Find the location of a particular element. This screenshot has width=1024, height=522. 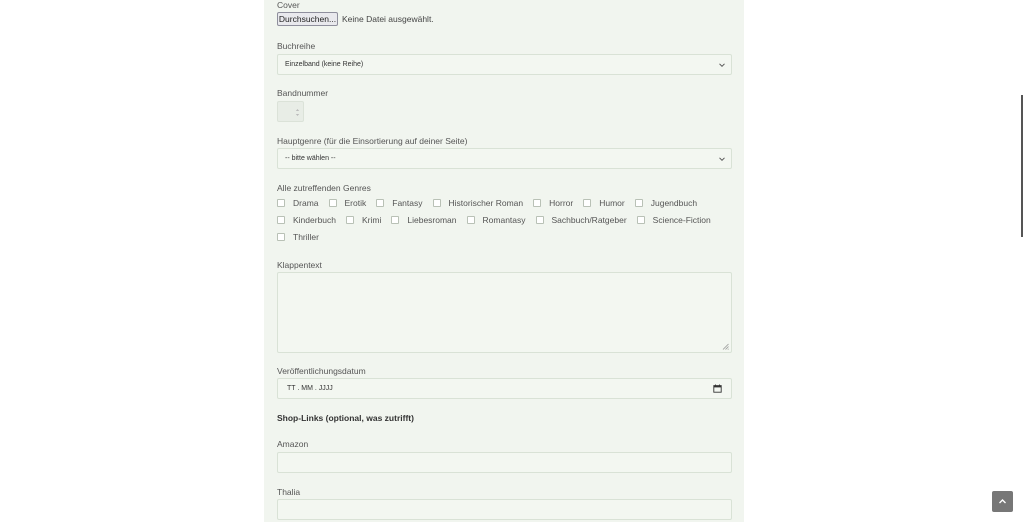

blurb-textarea is located at coordinates (504, 312).